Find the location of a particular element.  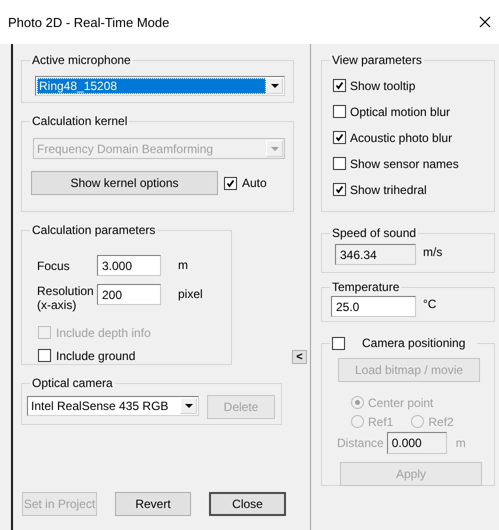

input-field: 3.000 is located at coordinates (129, 265).